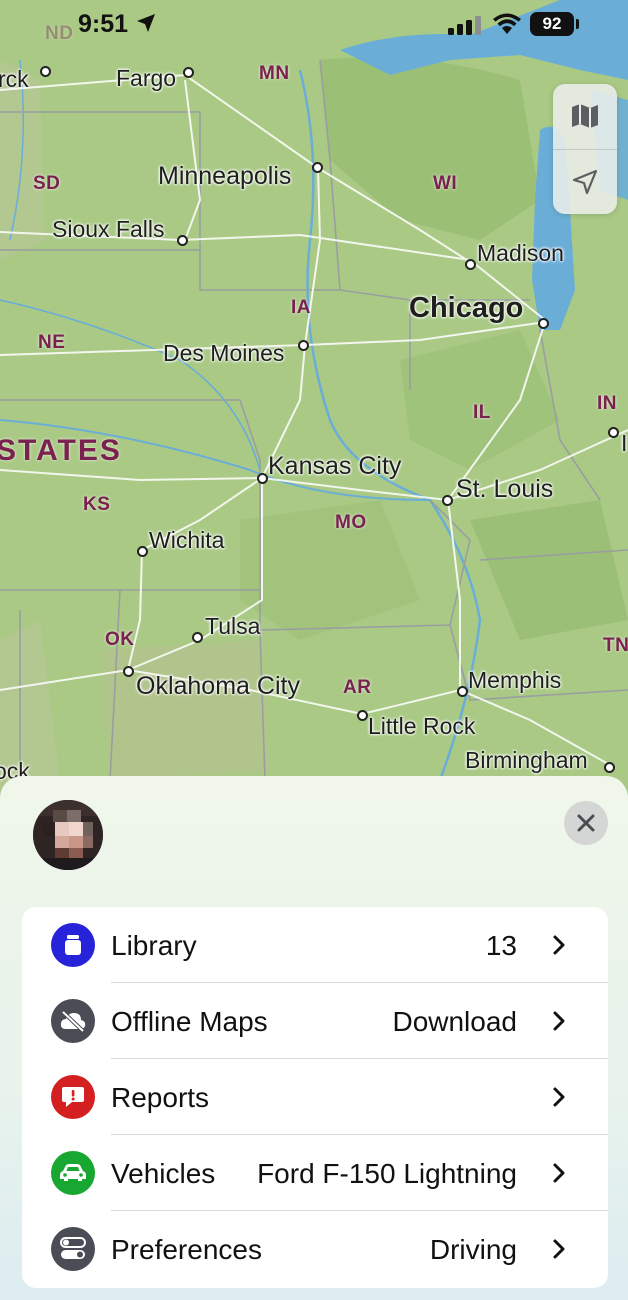 The width and height of the screenshot is (628, 1300). I want to click on city-label-tulsa: Tulsa, so click(232, 626).